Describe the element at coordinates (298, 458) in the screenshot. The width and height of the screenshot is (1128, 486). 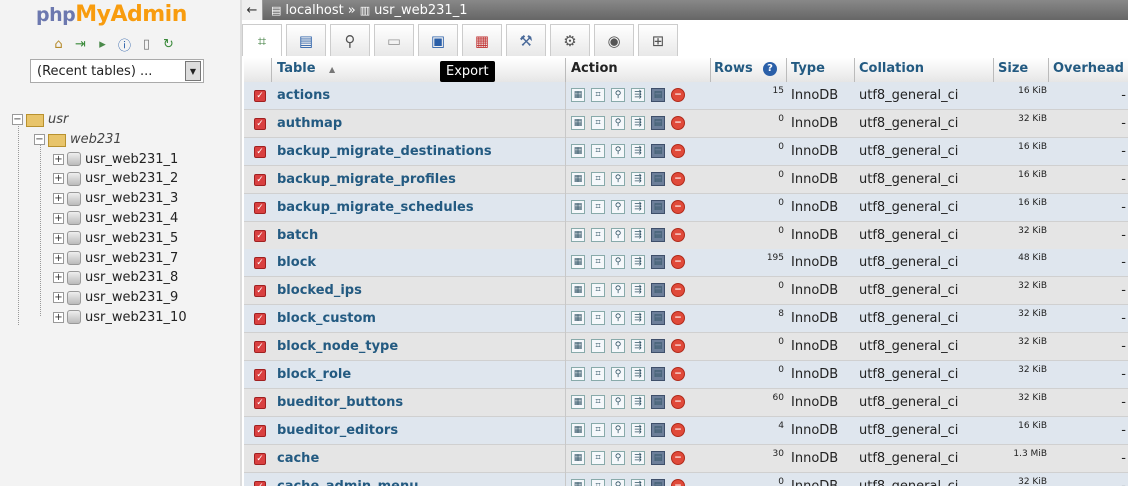
I see `table-name-link: cache` at that location.